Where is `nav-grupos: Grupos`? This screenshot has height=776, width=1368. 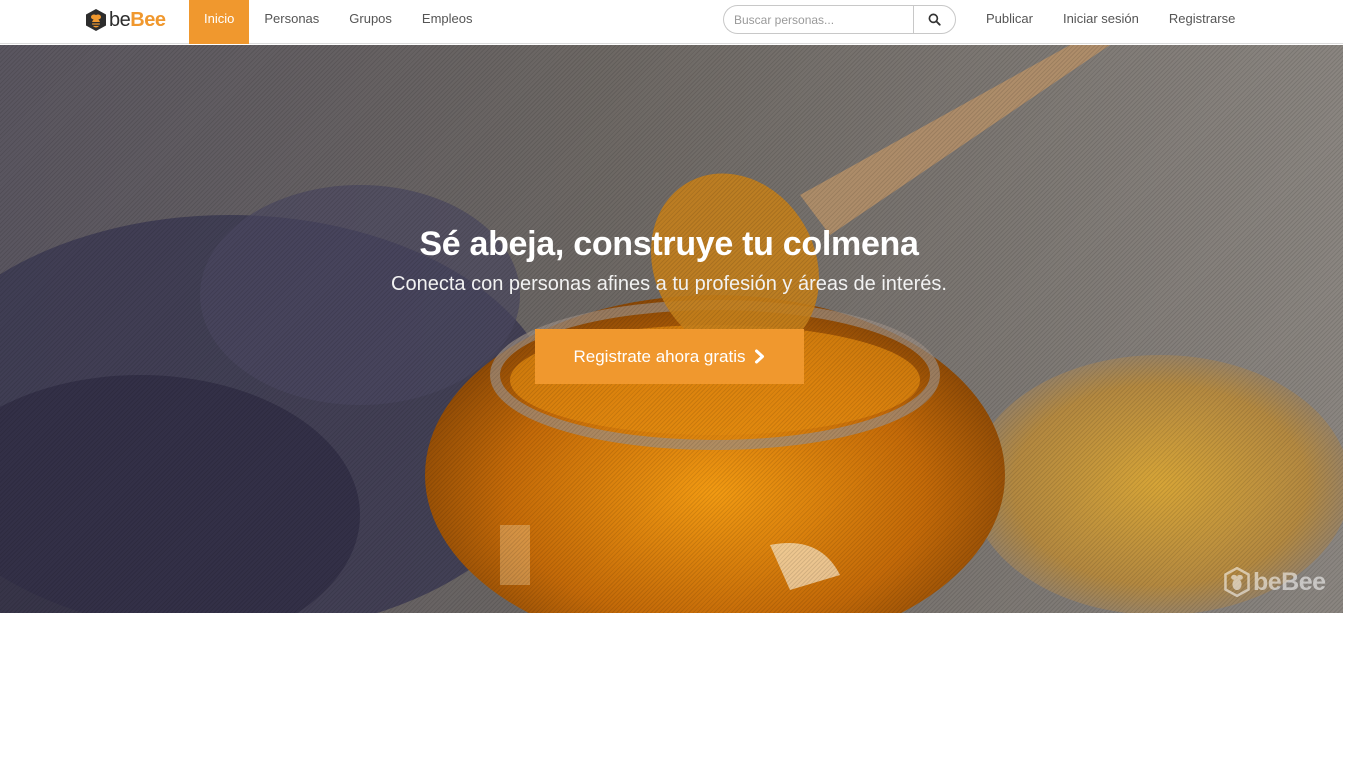
nav-grupos: Grupos is located at coordinates (370, 22).